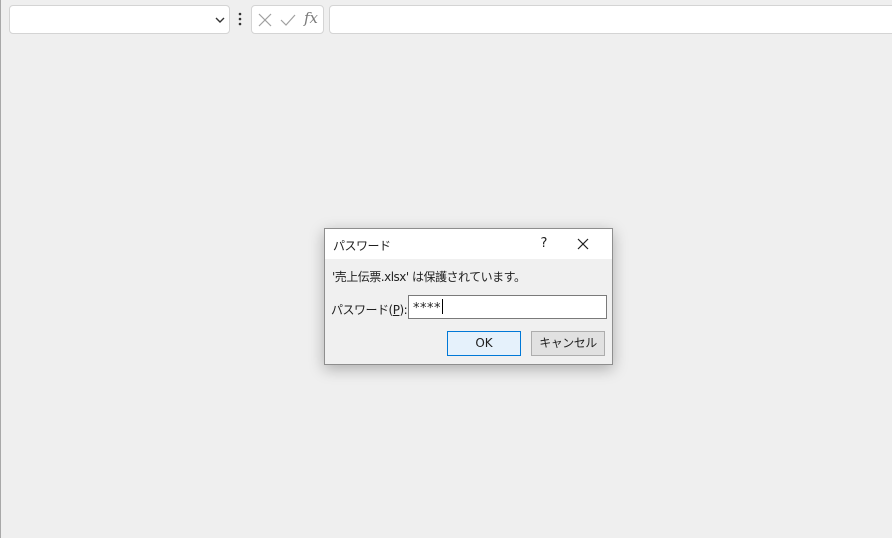 The image size is (892, 538). Describe the element at coordinates (429, 277) in the screenshot. I see `protection-message: '売上伝票.xlsx' は保護されています。` at that location.